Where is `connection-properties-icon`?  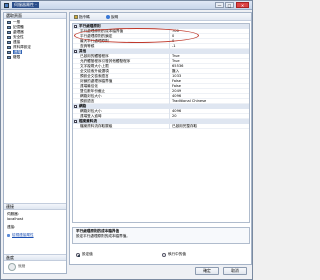
connection-properties-icon is located at coordinates (8, 235).